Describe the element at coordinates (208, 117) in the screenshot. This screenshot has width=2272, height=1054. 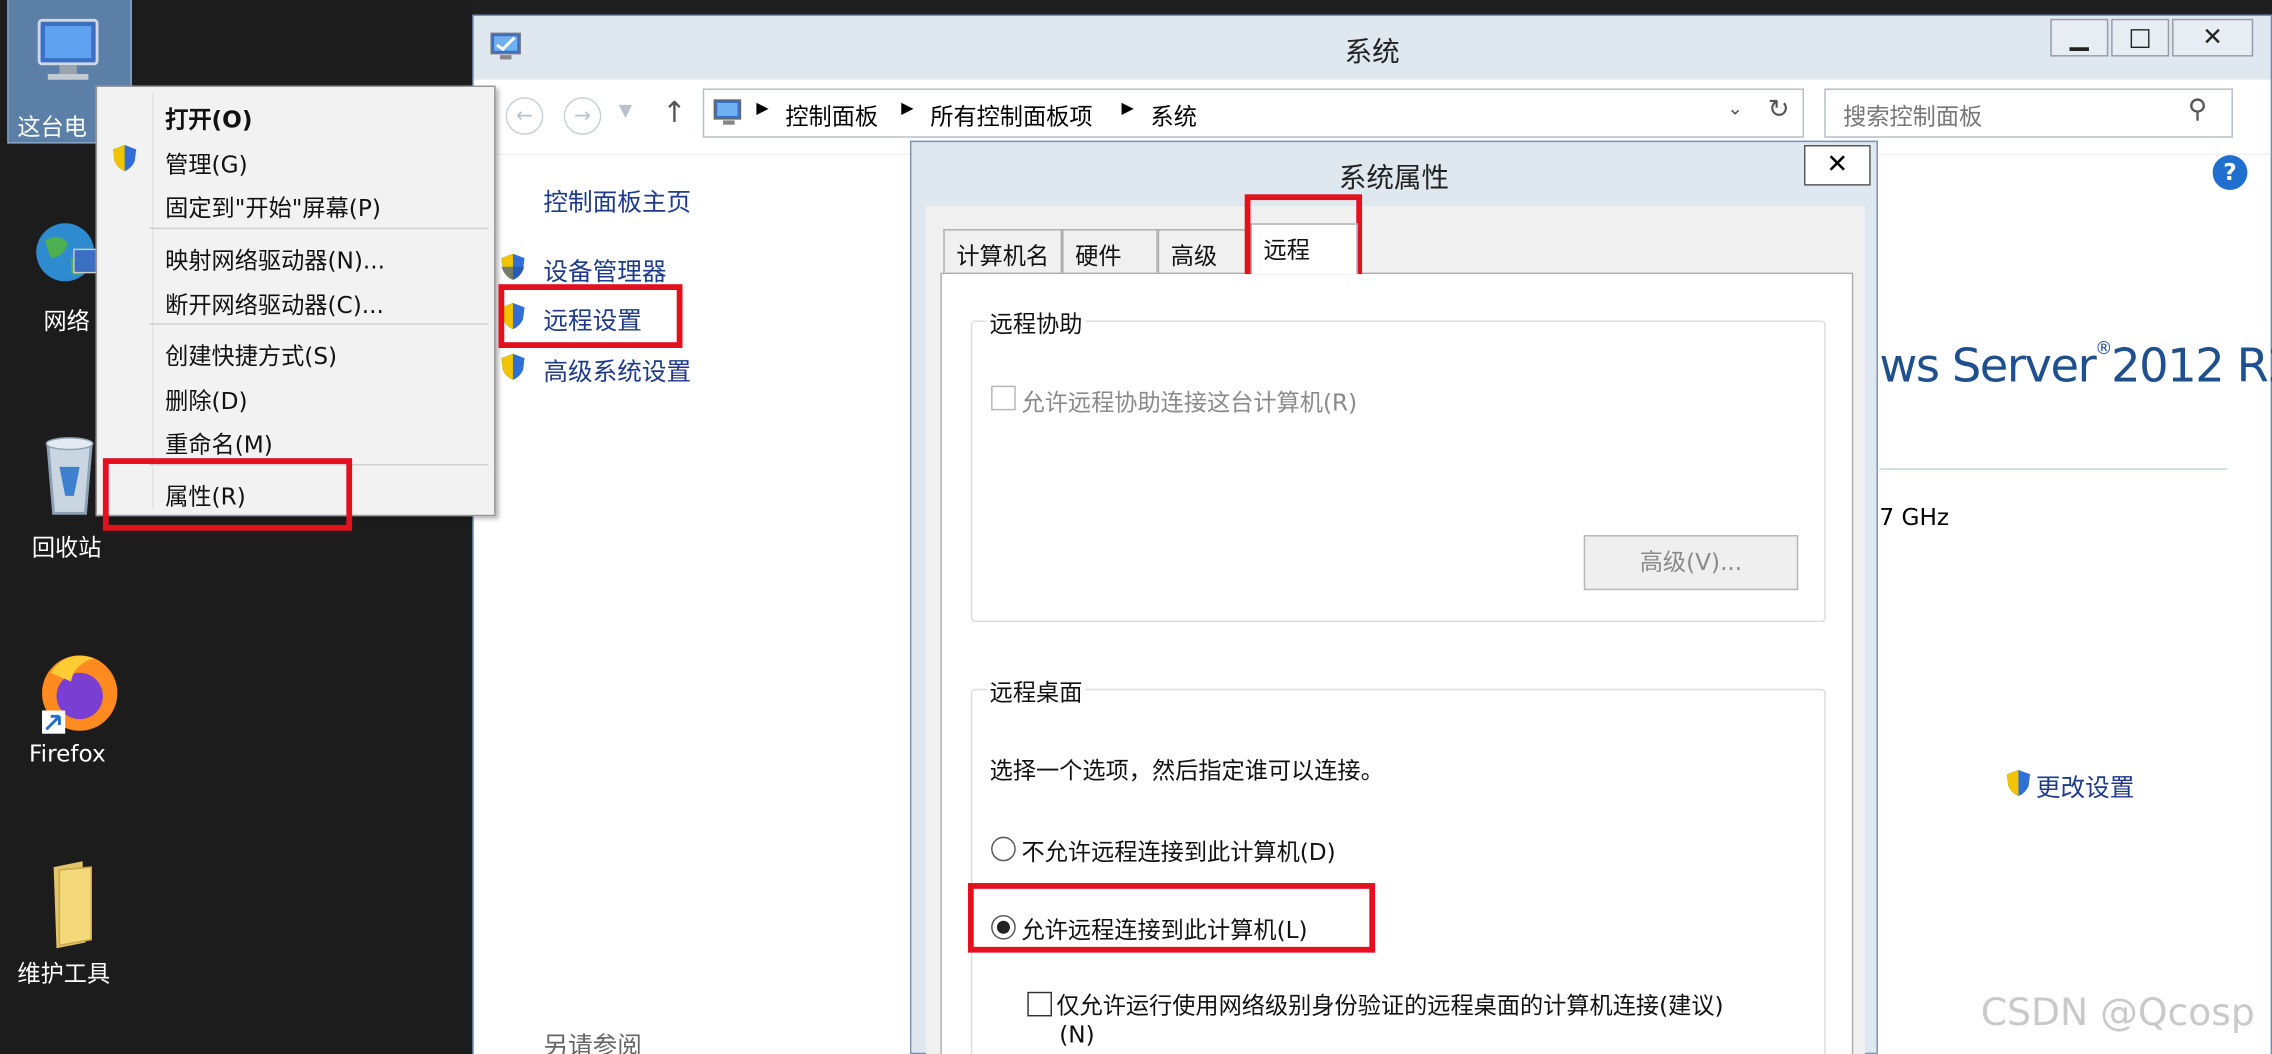
I see `menu-item-open: 打开(O)` at that location.